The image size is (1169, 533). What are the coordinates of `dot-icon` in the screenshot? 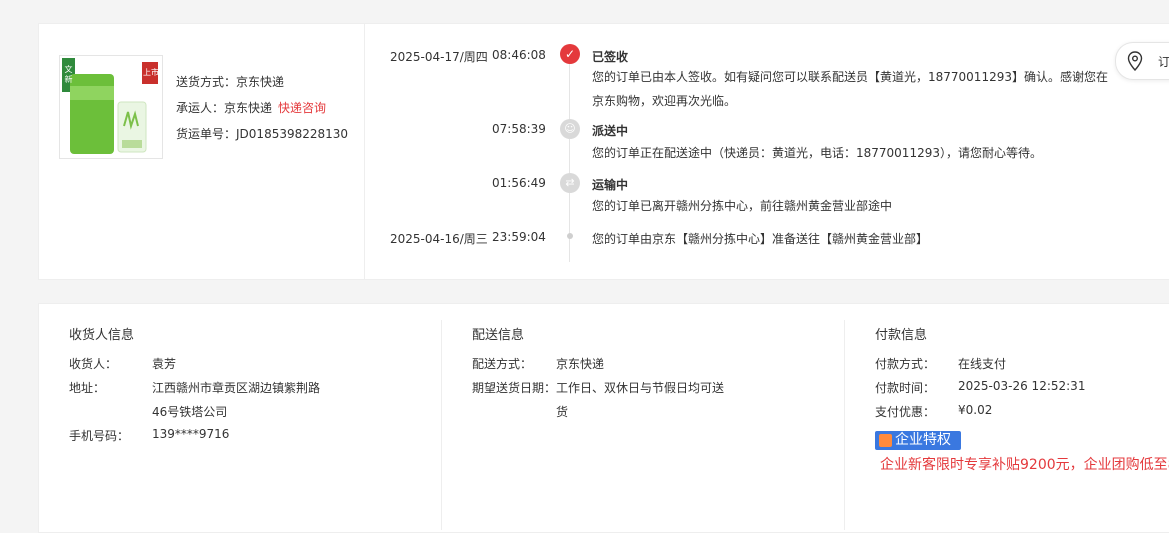 It's located at (570, 236).